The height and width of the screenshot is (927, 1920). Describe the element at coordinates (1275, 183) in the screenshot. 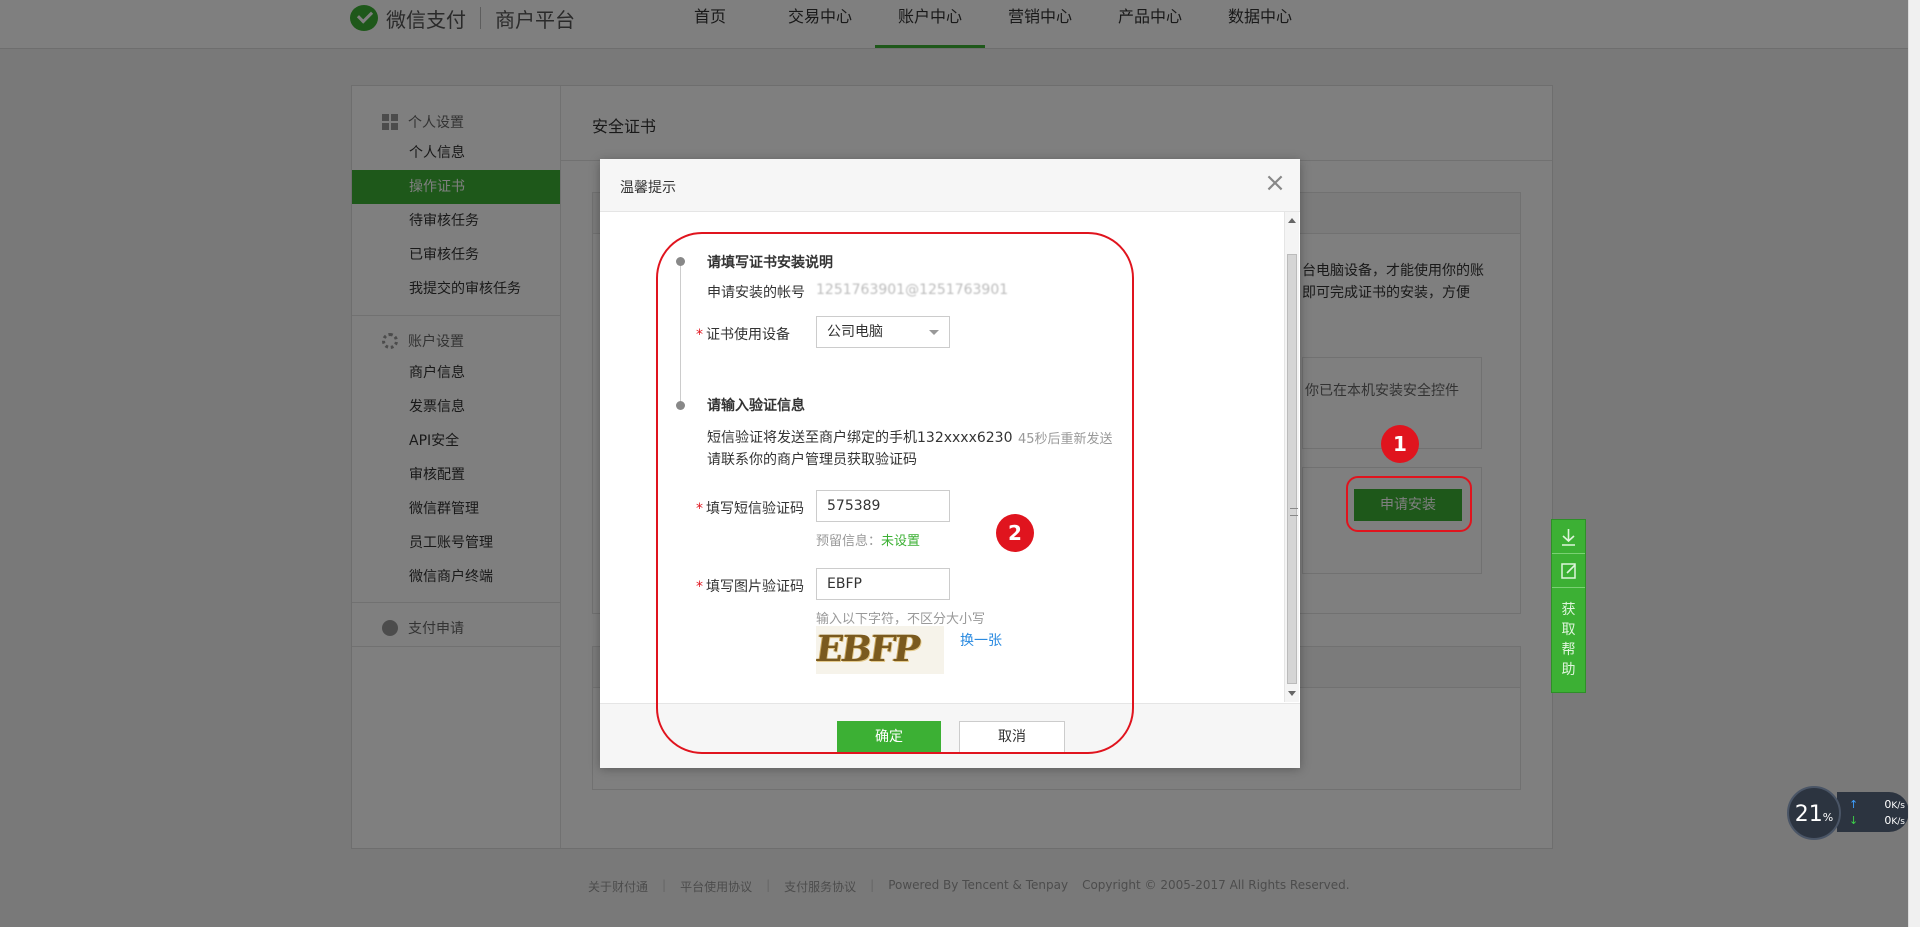

I see `close-icon: ×` at that location.